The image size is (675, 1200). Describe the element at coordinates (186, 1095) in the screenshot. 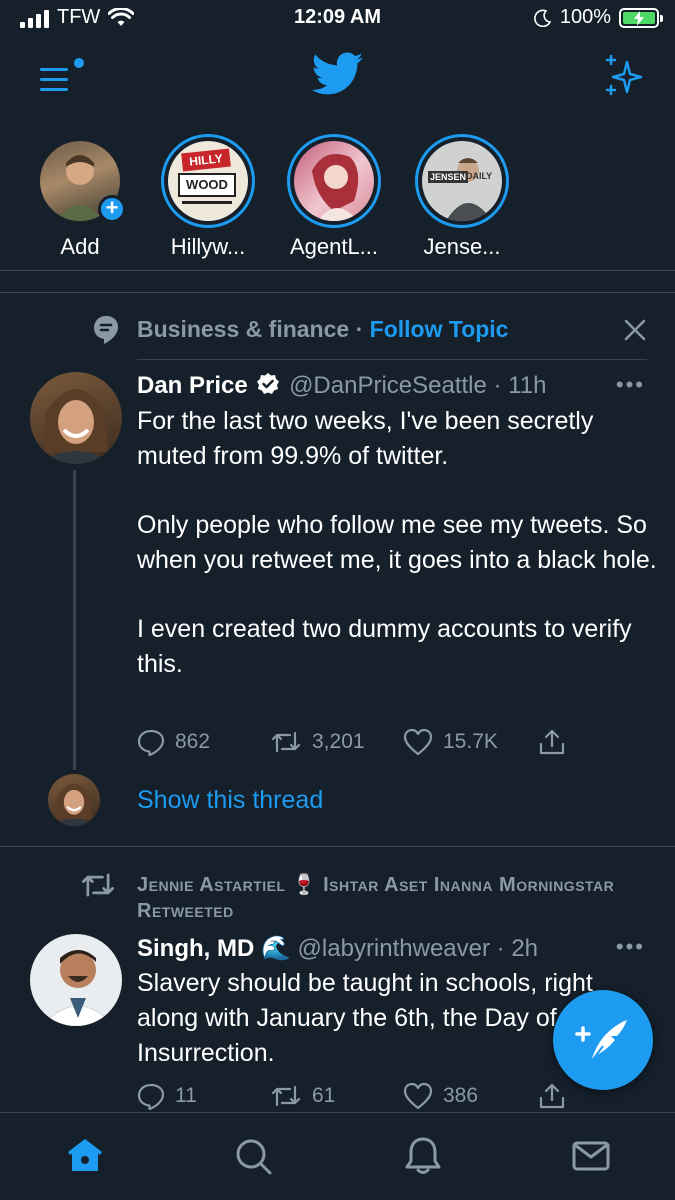

I see `reply-count: 11` at that location.